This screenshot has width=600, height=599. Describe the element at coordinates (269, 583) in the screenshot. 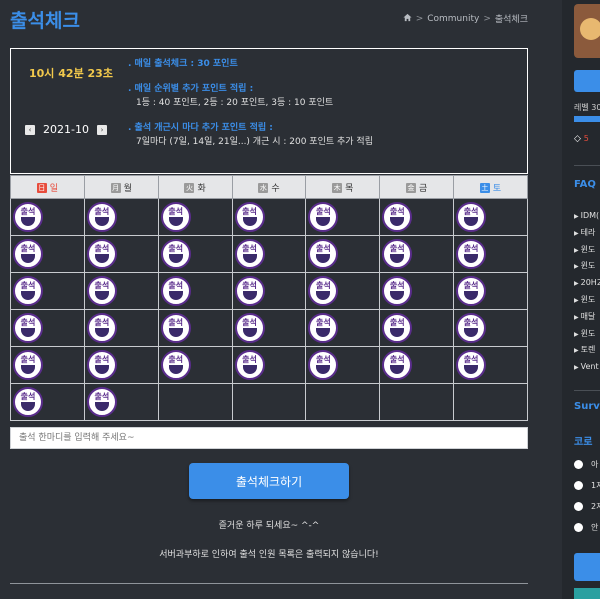

I see `divider` at that location.